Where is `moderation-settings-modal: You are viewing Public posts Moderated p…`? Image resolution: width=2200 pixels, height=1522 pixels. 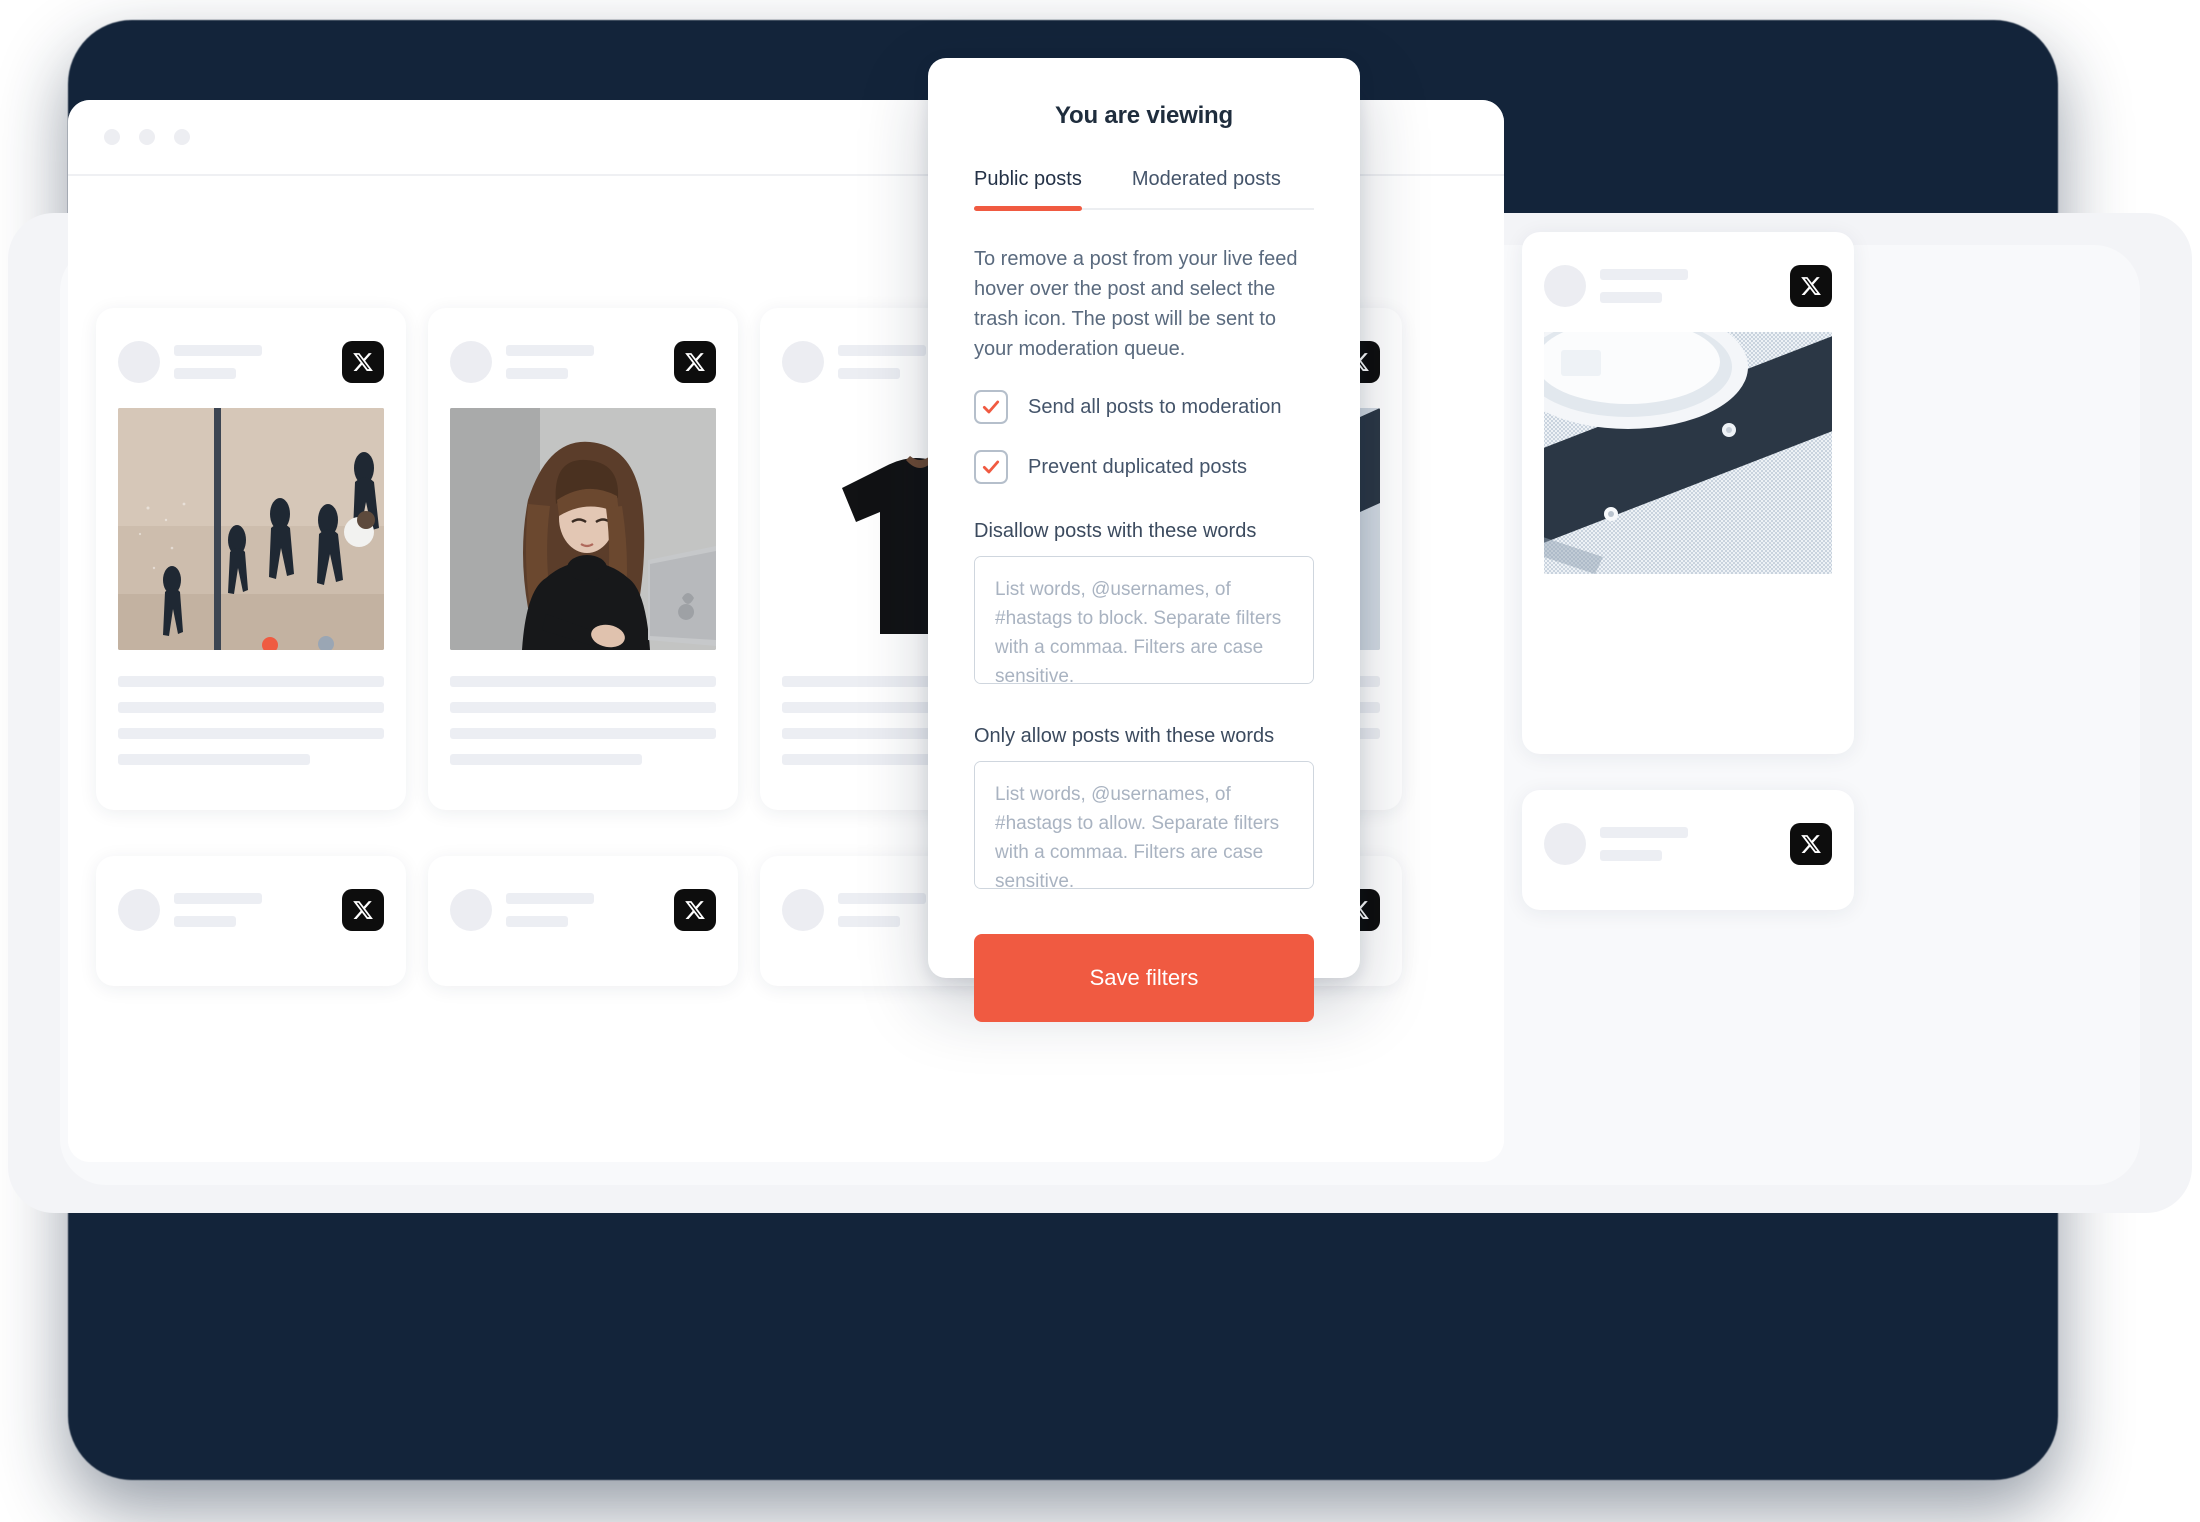 moderation-settings-modal: You are viewing Public posts Moderated p… is located at coordinates (1144, 540).